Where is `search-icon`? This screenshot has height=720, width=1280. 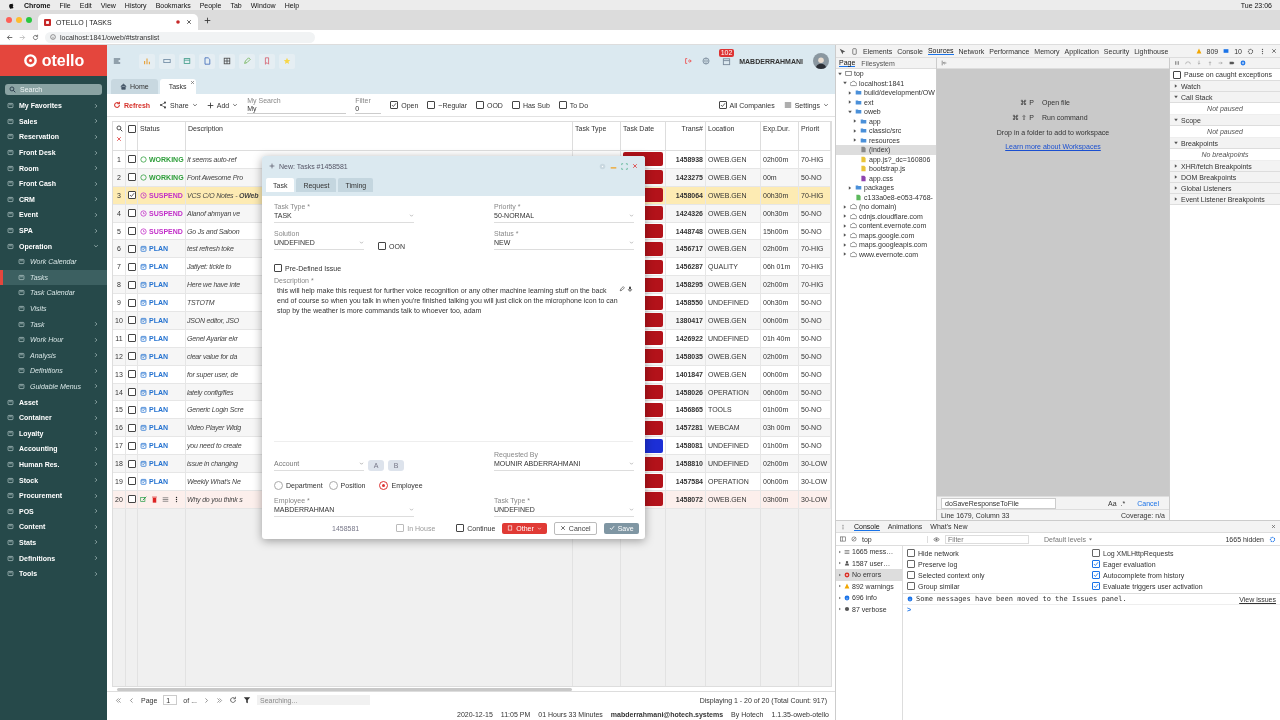
search-icon is located at coordinates (119, 128).